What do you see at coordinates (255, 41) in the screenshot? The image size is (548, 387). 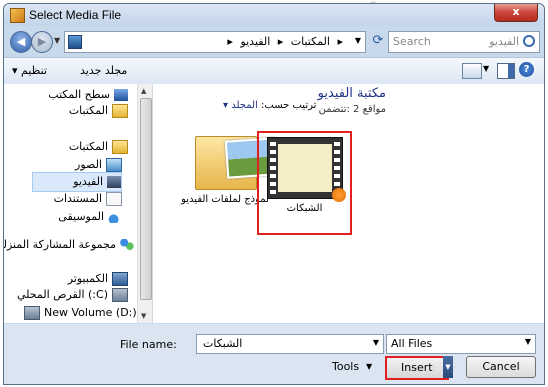 I see `breadcrumb-videos: الفيديو` at bounding box center [255, 41].